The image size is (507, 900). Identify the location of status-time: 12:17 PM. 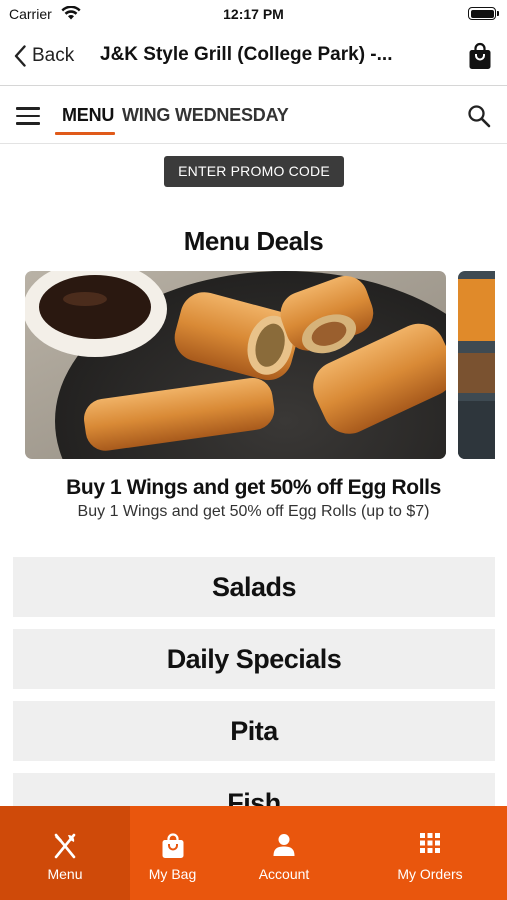
(253, 14).